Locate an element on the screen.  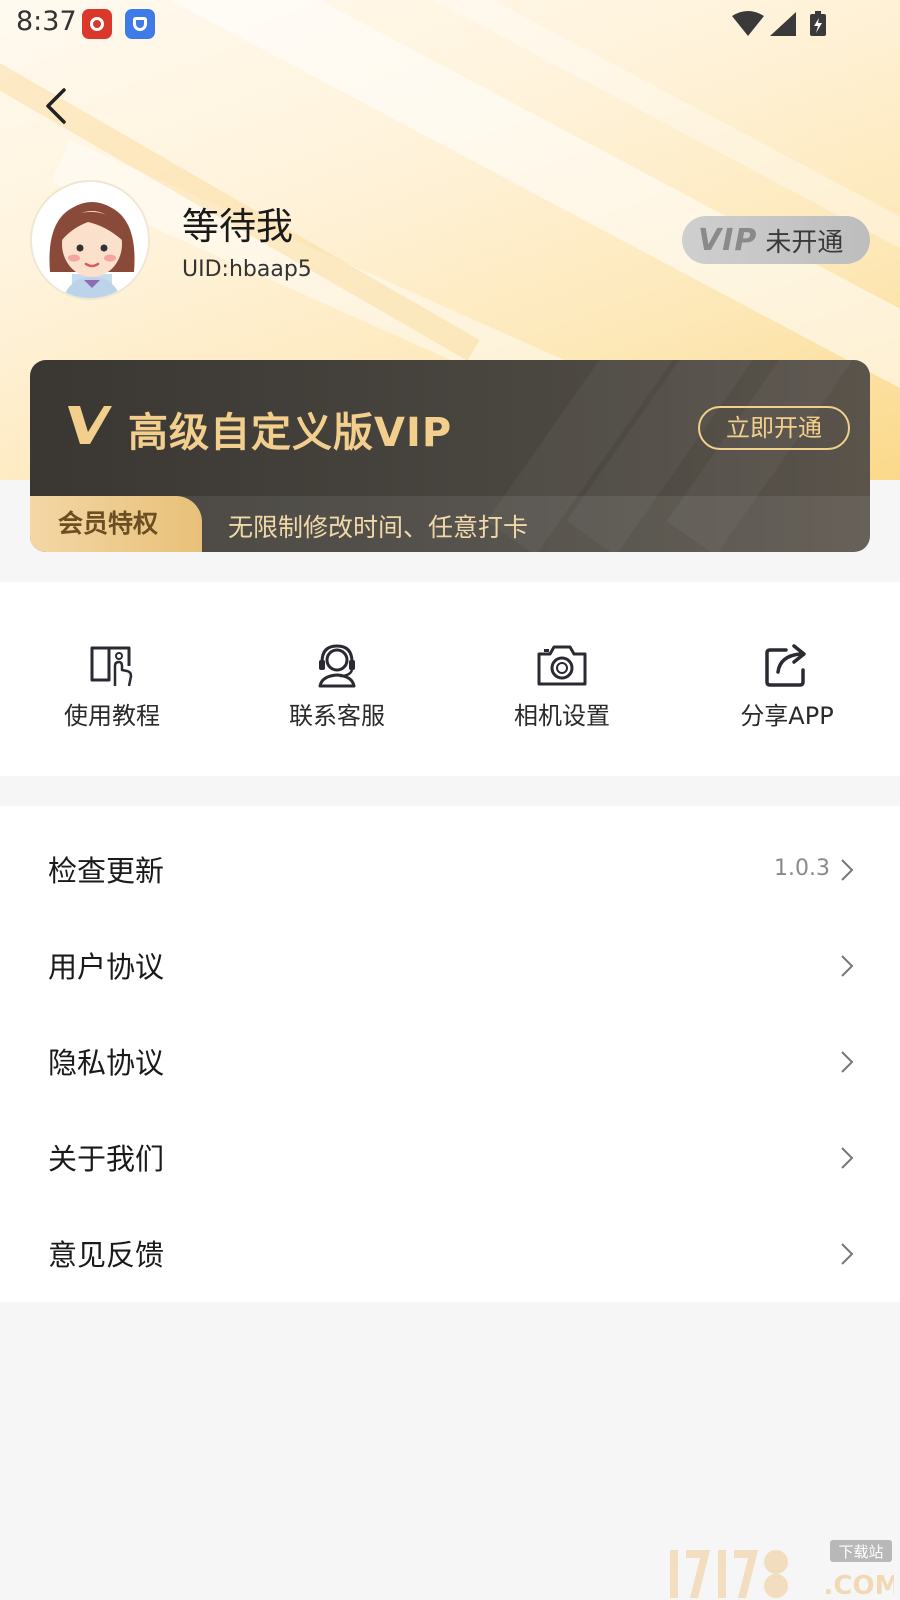
wifi-icon is located at coordinates (748, 23).